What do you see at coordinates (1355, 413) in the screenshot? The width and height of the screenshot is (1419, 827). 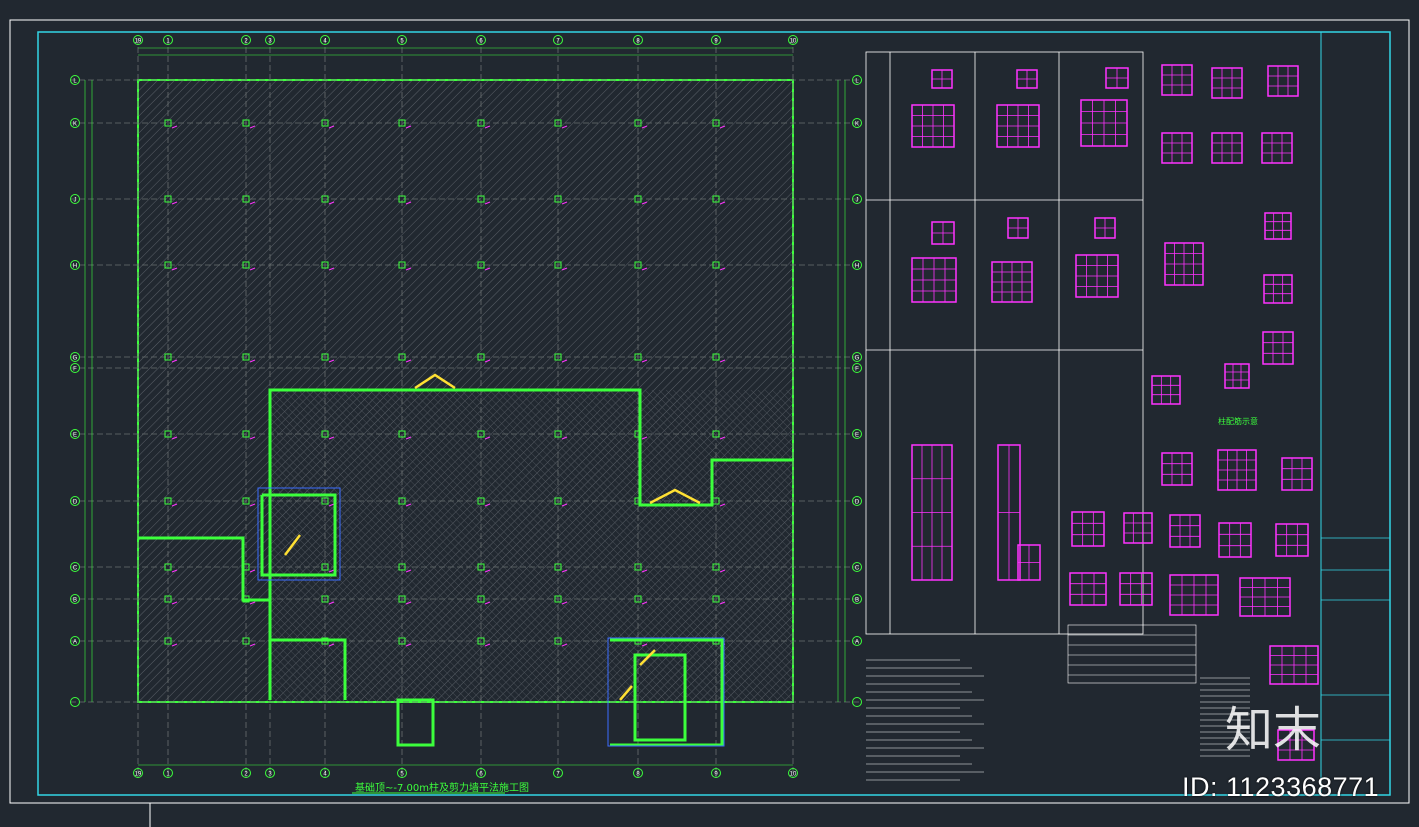 I see `title-block` at bounding box center [1355, 413].